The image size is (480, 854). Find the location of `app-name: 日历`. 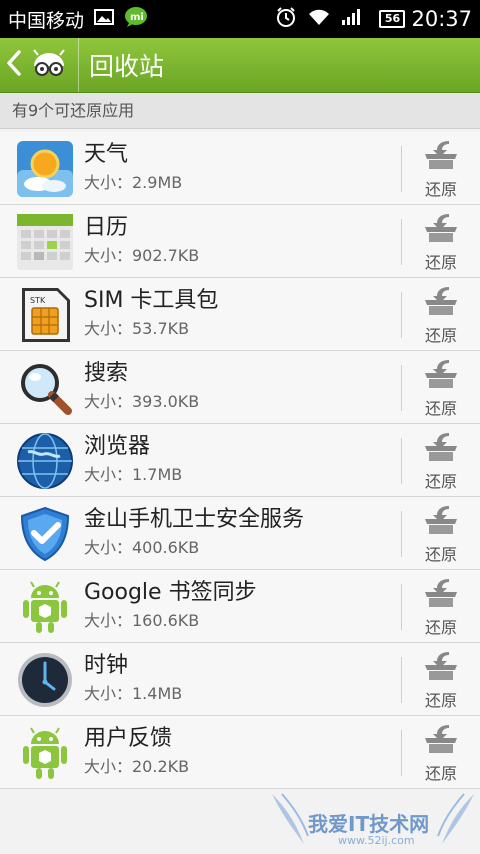

app-name: 日历 is located at coordinates (106, 227).